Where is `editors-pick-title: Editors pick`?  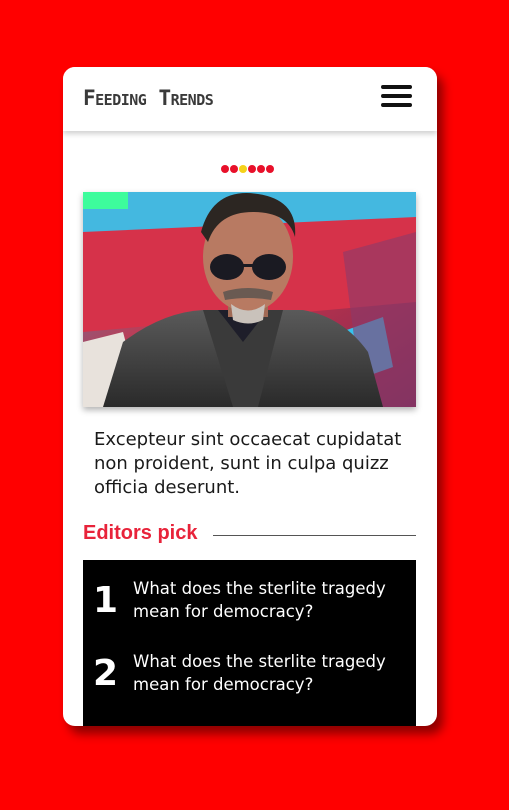 editors-pick-title: Editors pick is located at coordinates (140, 533).